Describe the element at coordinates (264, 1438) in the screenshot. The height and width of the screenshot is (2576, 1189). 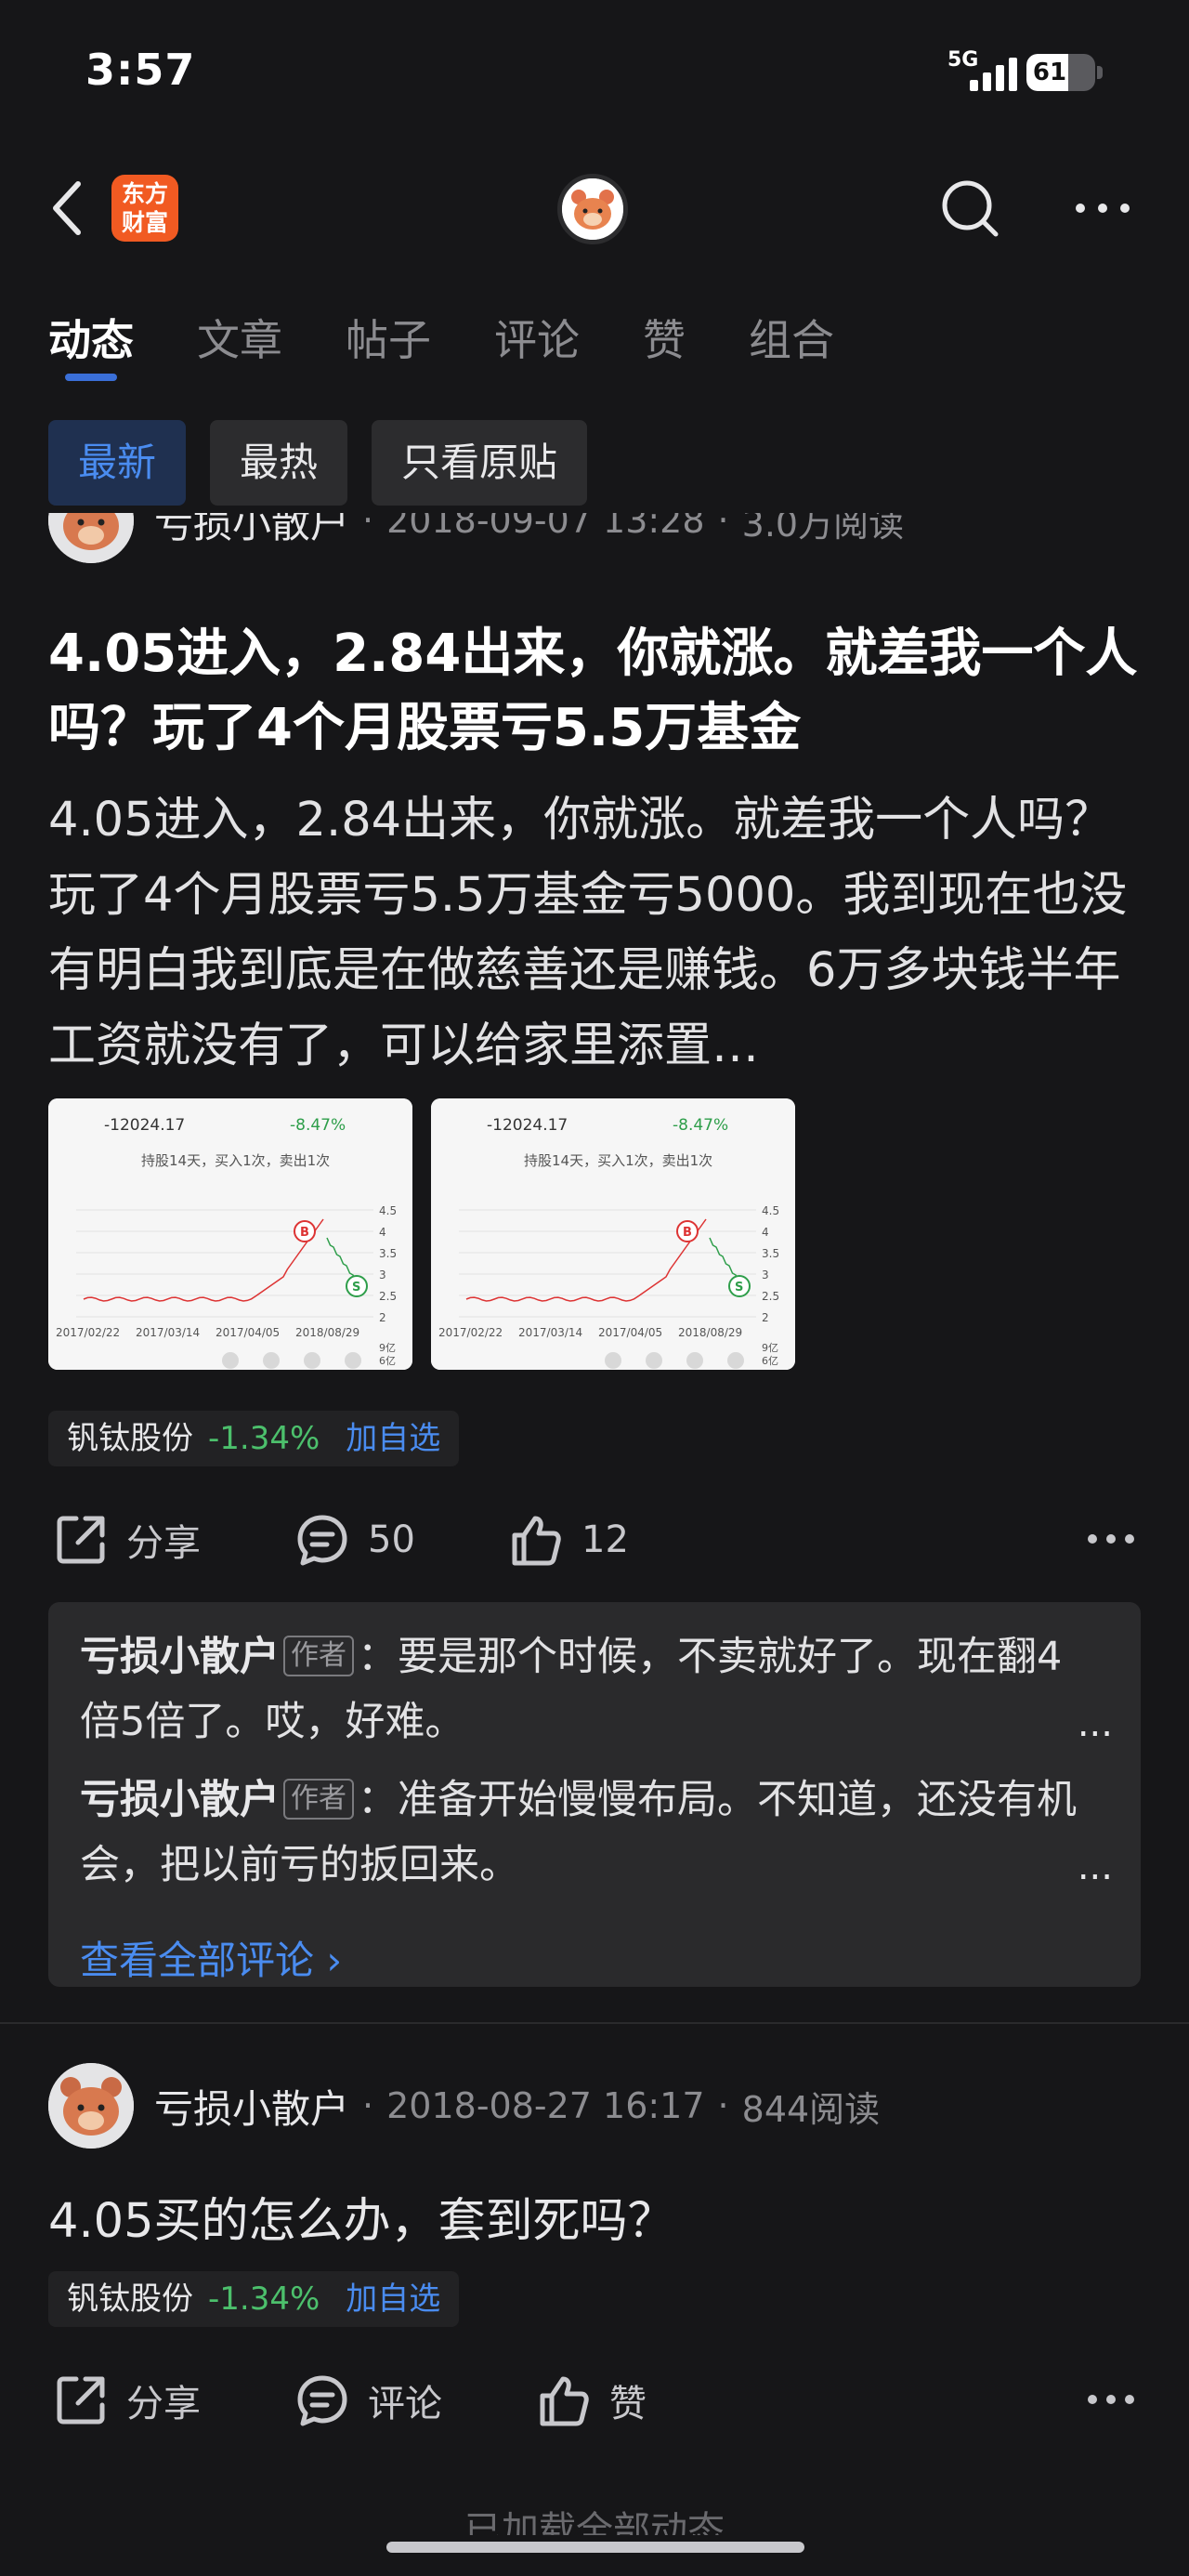
I see `stock-change: -1.34%` at that location.